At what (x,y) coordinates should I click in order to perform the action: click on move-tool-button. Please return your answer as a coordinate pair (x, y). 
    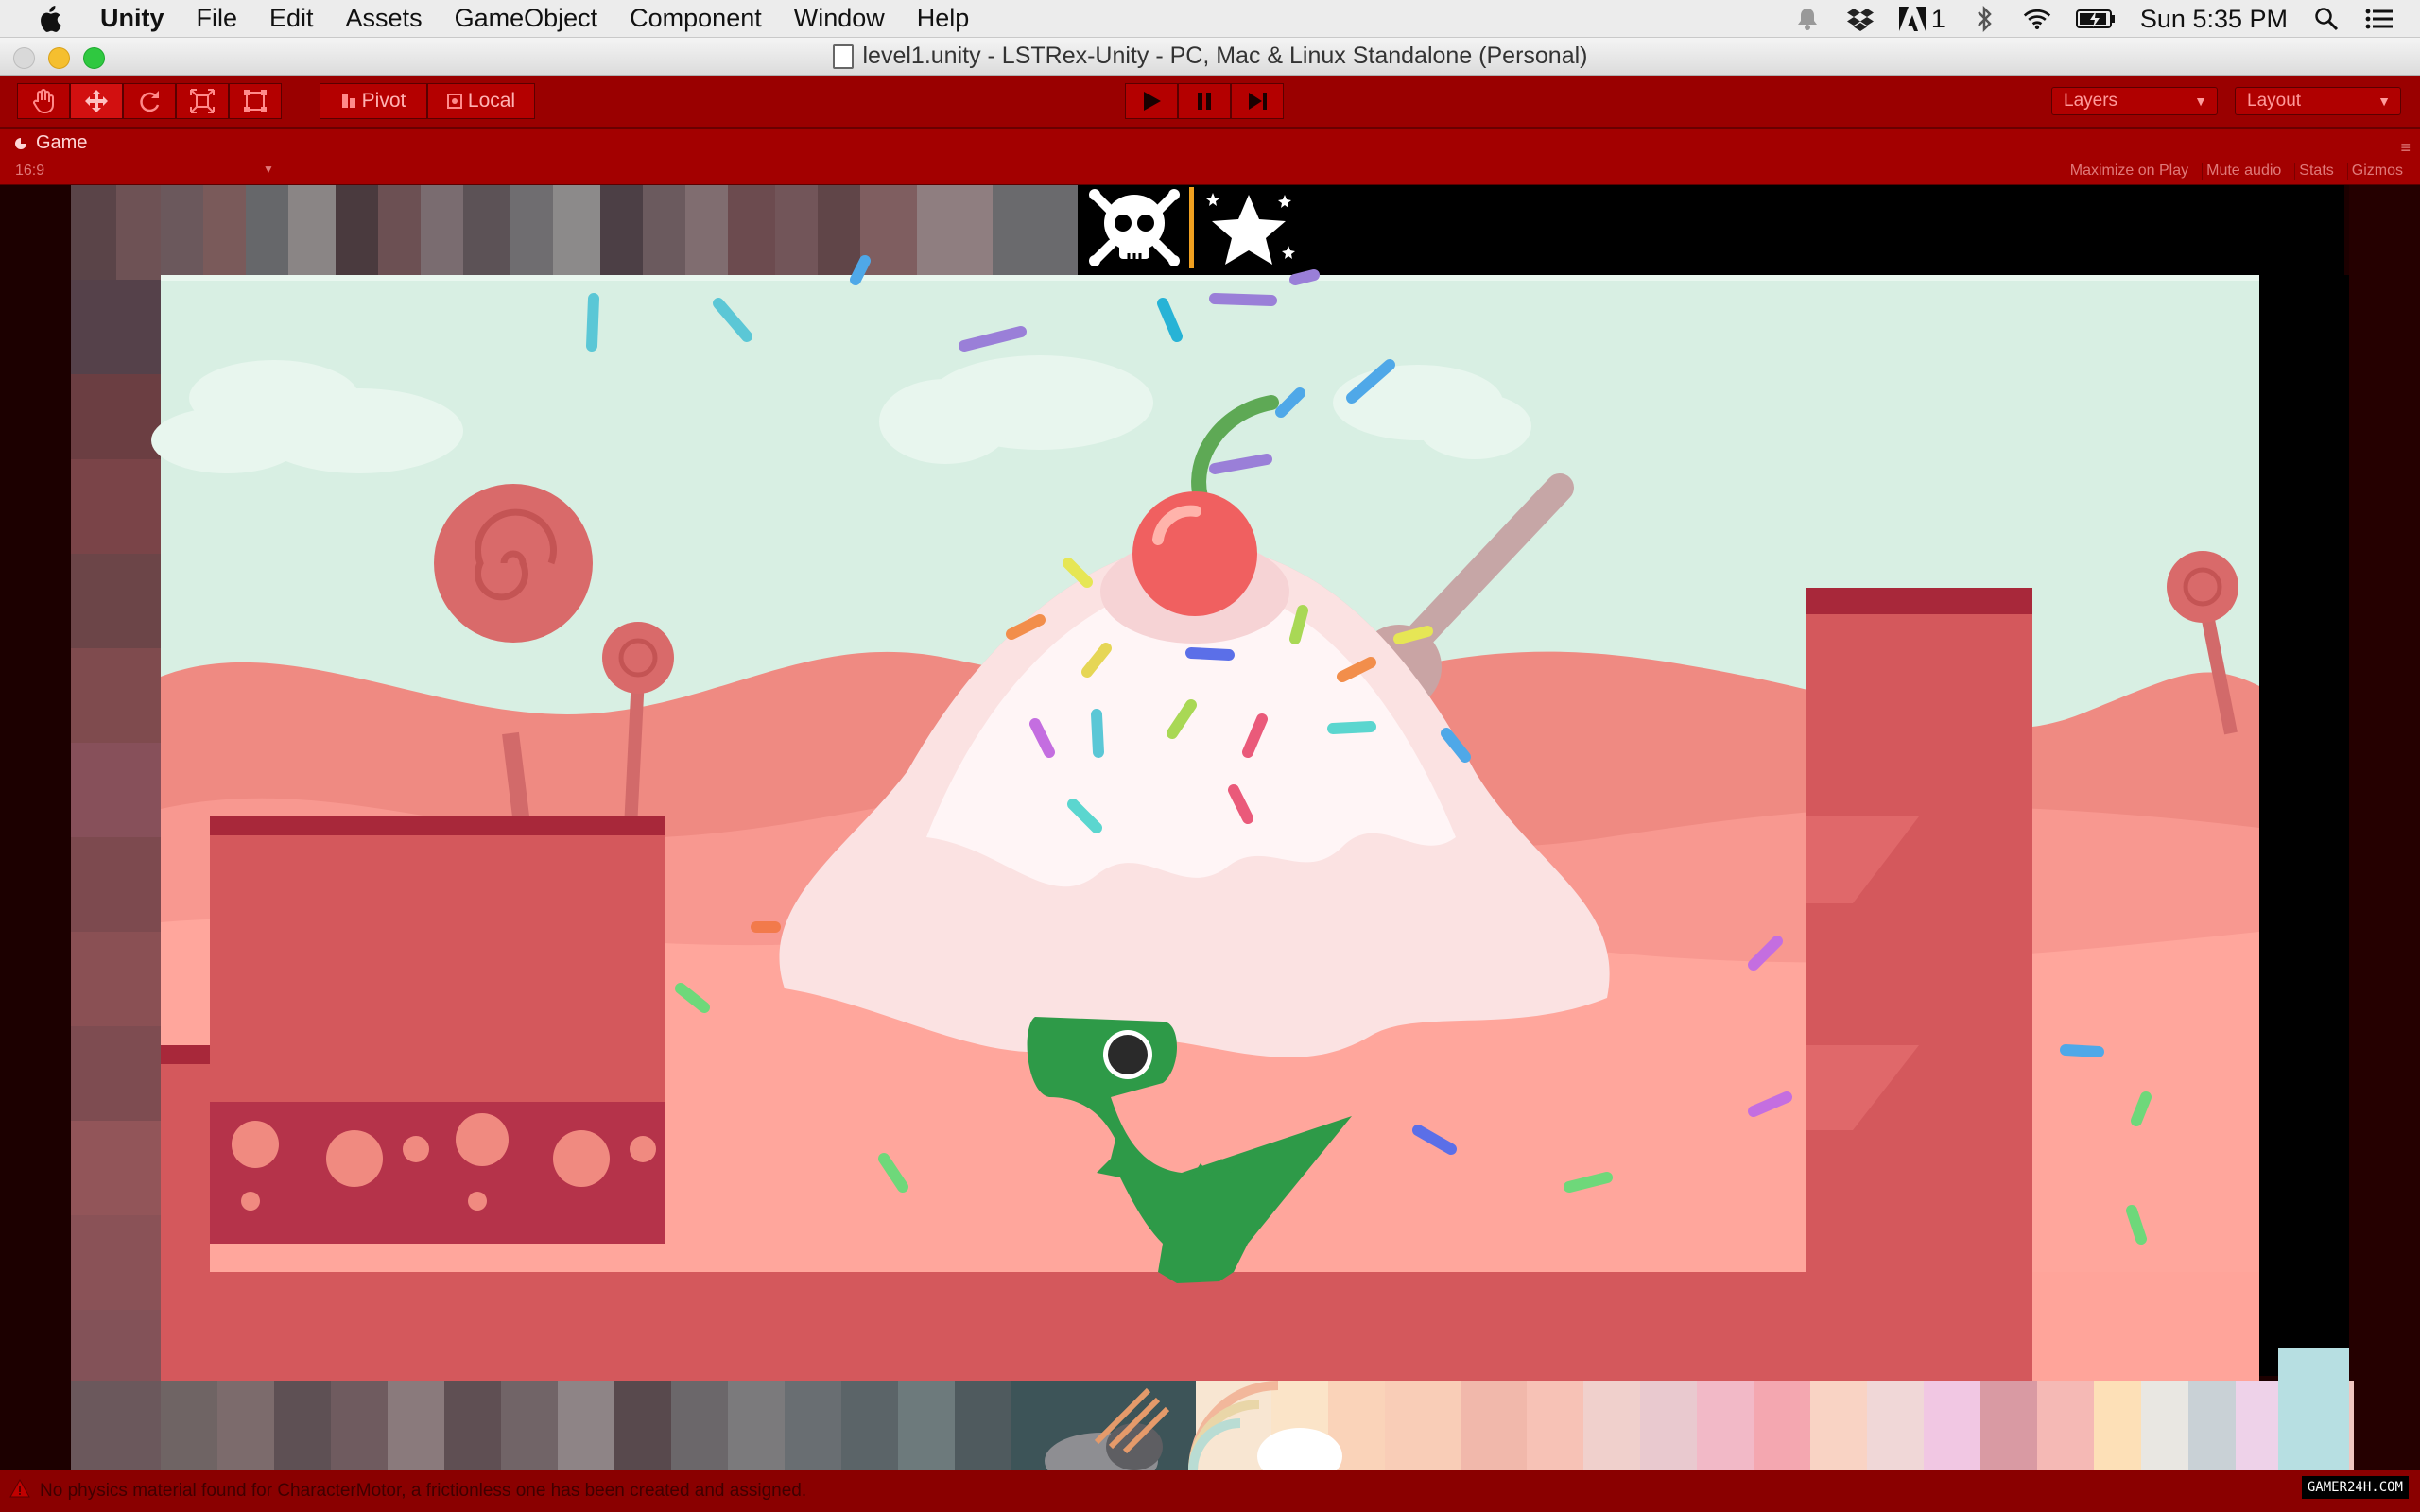
    Looking at the image, I should click on (96, 101).